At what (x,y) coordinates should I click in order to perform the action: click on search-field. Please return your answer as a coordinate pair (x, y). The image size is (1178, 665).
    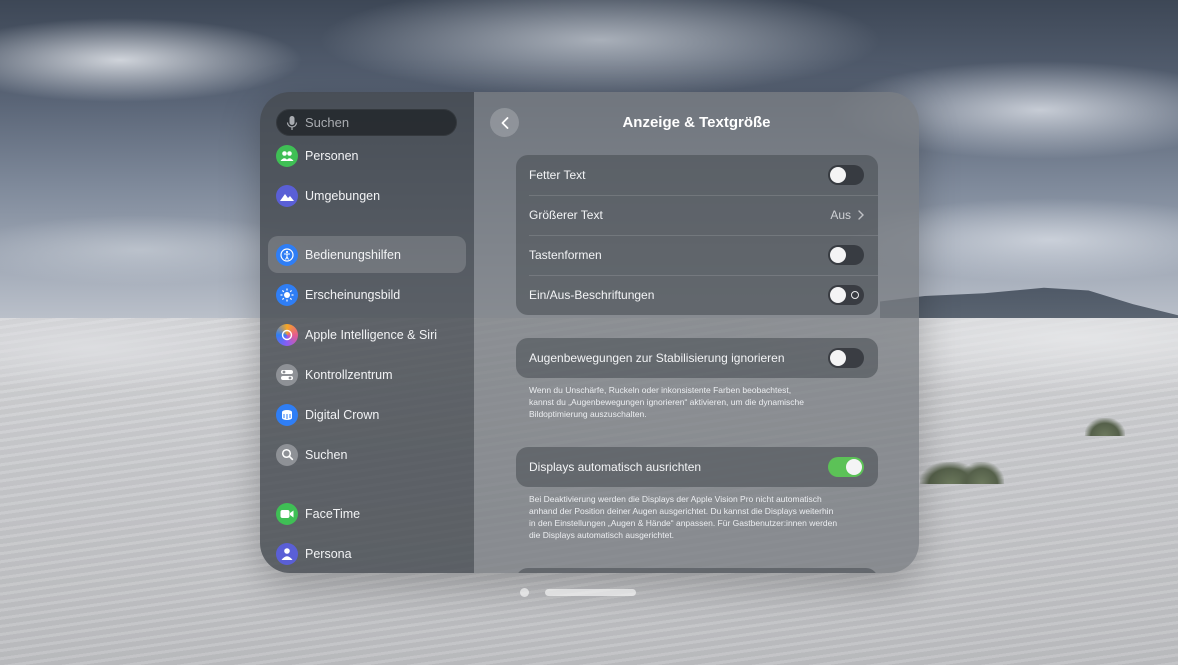
    Looking at the image, I should click on (366, 122).